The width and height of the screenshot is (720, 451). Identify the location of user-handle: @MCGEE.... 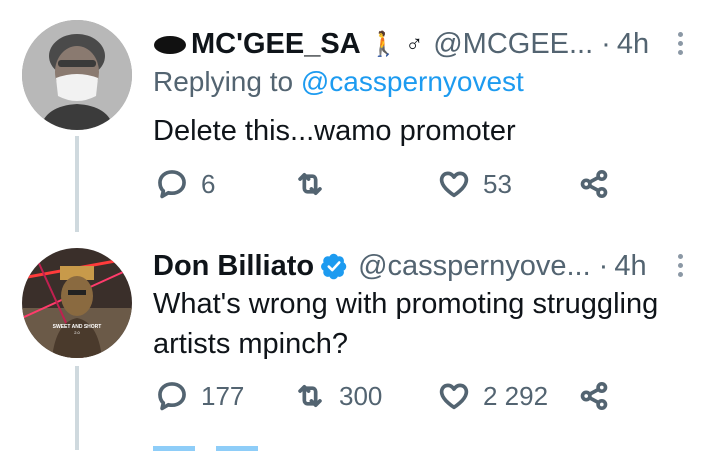
(513, 44).